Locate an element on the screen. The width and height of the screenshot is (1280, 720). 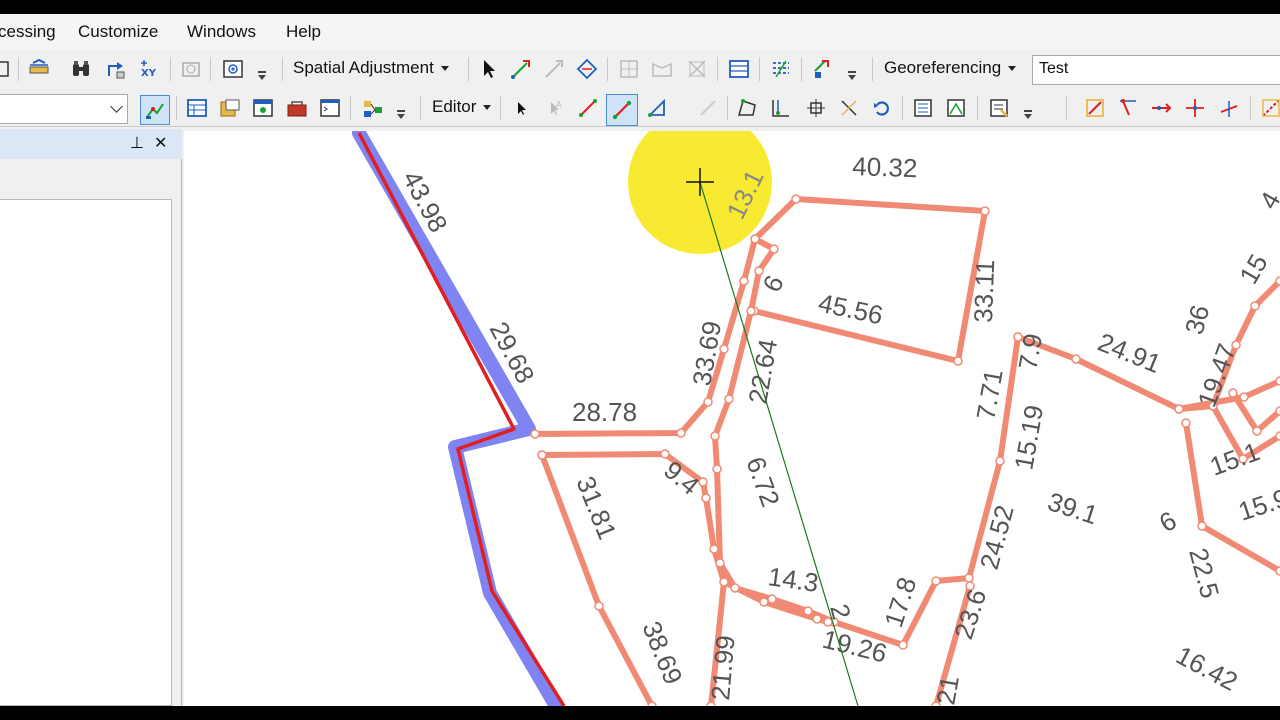
traverse-tool-icon is located at coordinates (1269, 108).